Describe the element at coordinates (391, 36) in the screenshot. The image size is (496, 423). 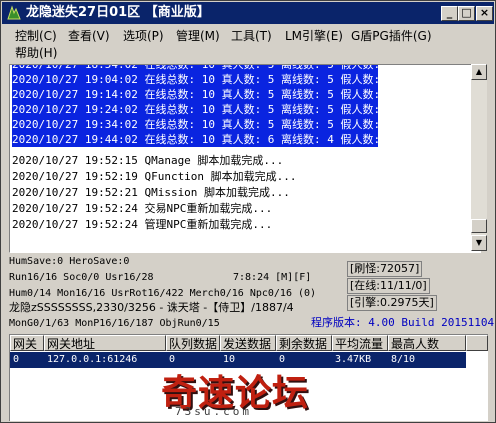
I see `menu-gdun-plugin: G盾PG插件(G)` at that location.